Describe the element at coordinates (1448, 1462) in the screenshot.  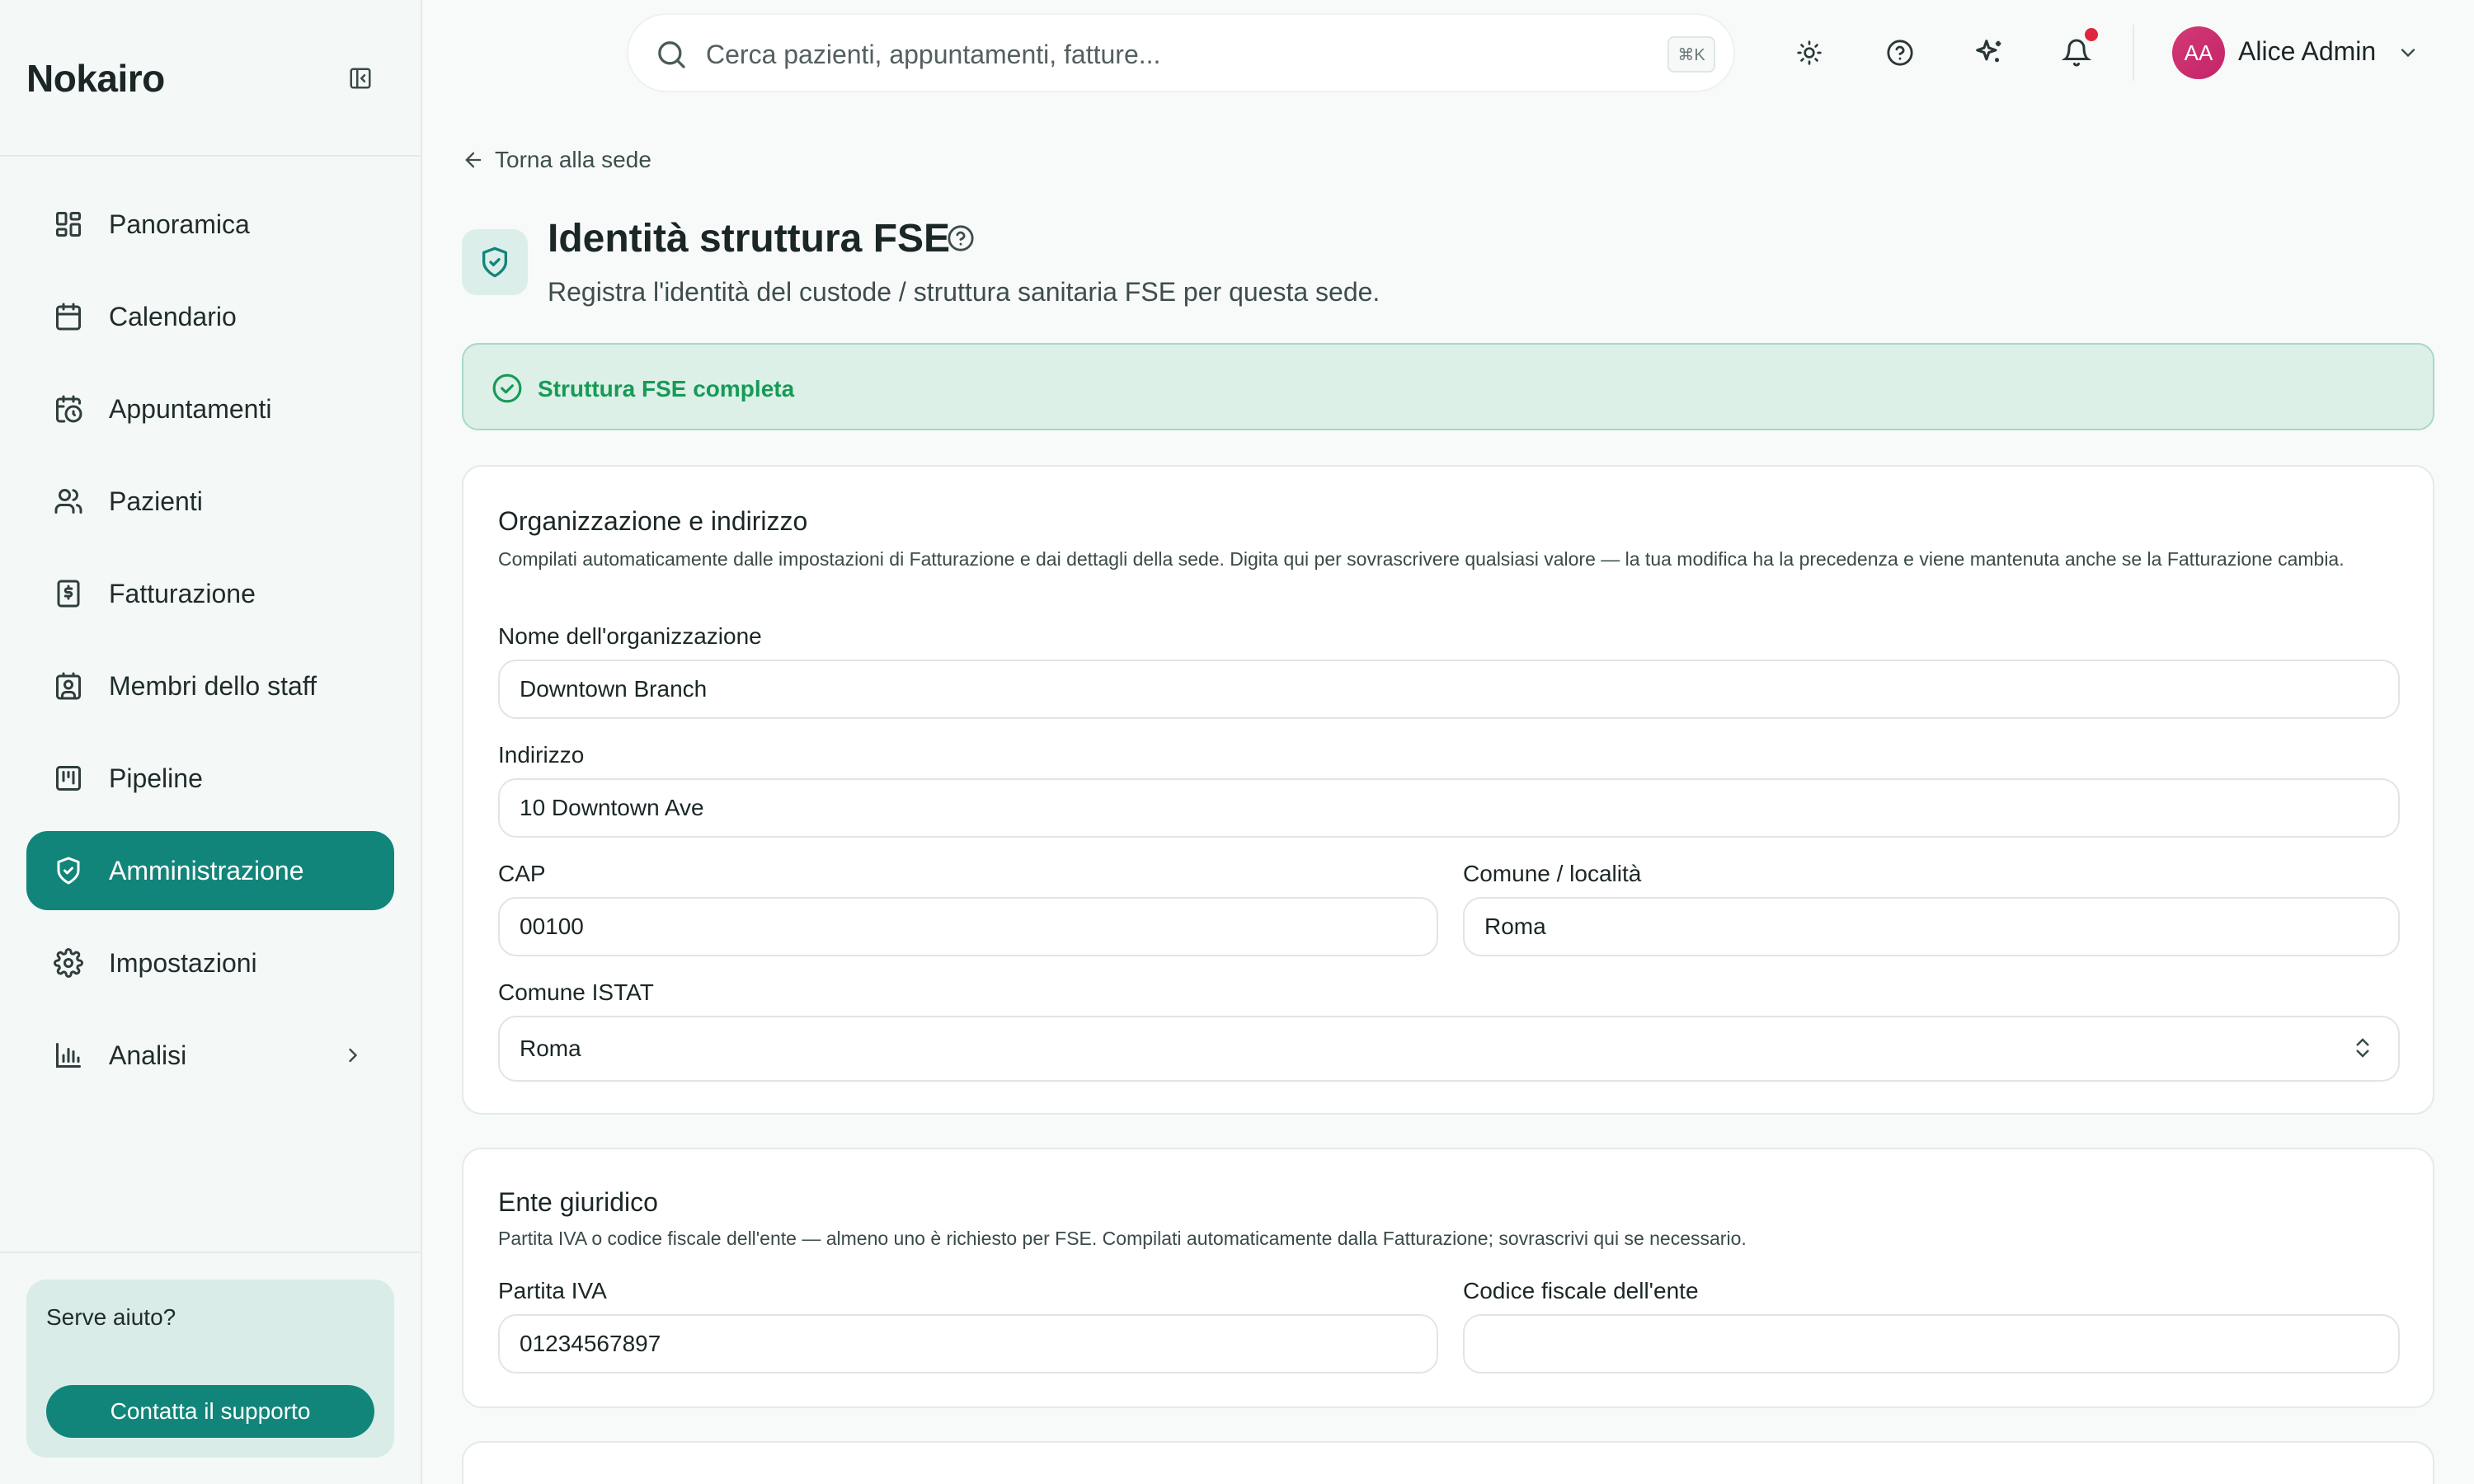
I see `next-card` at that location.